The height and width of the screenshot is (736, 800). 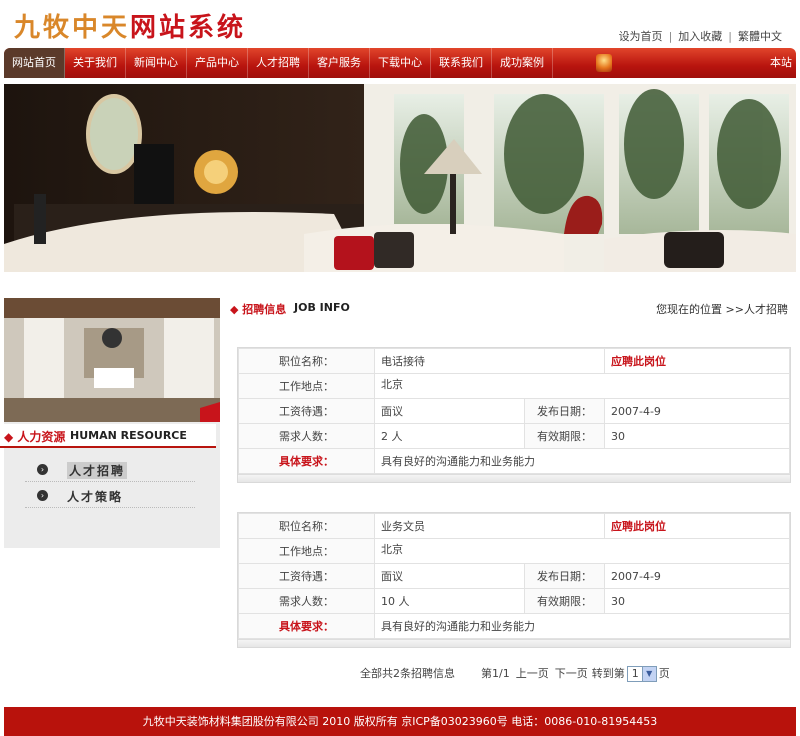 What do you see at coordinates (495, 673) in the screenshot?
I see `page-indicator: 第1/1` at bounding box center [495, 673].